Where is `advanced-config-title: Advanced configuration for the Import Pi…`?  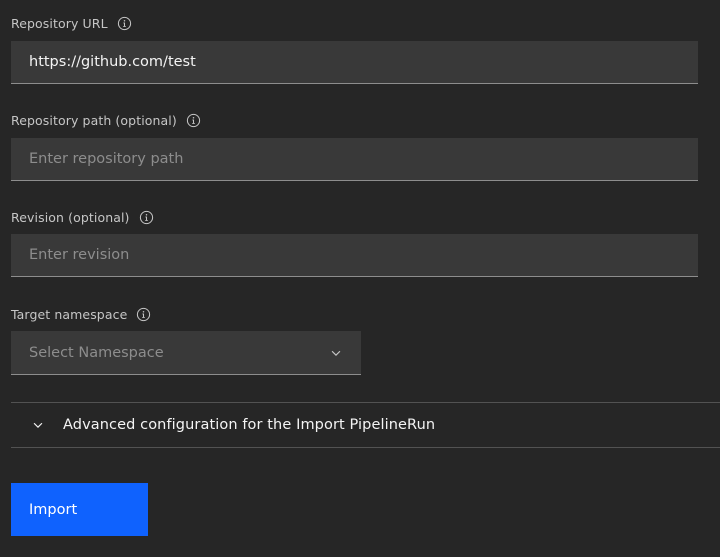
advanced-config-title: Advanced configuration for the Import Pi… is located at coordinates (249, 425).